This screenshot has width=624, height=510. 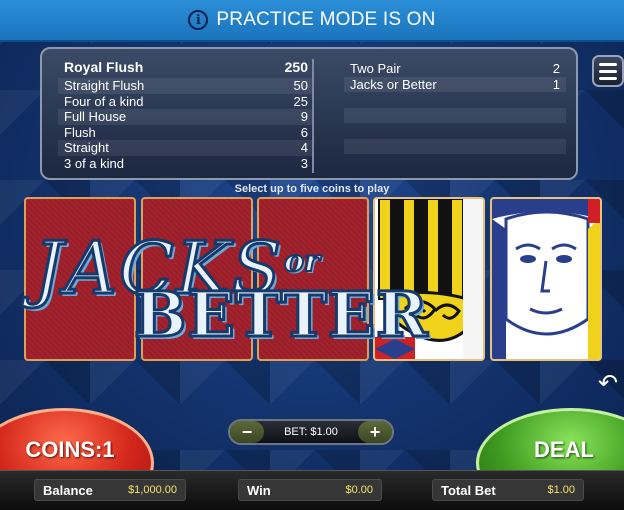 I want to click on hand-name: 3 of a kind, so click(x=94, y=163).